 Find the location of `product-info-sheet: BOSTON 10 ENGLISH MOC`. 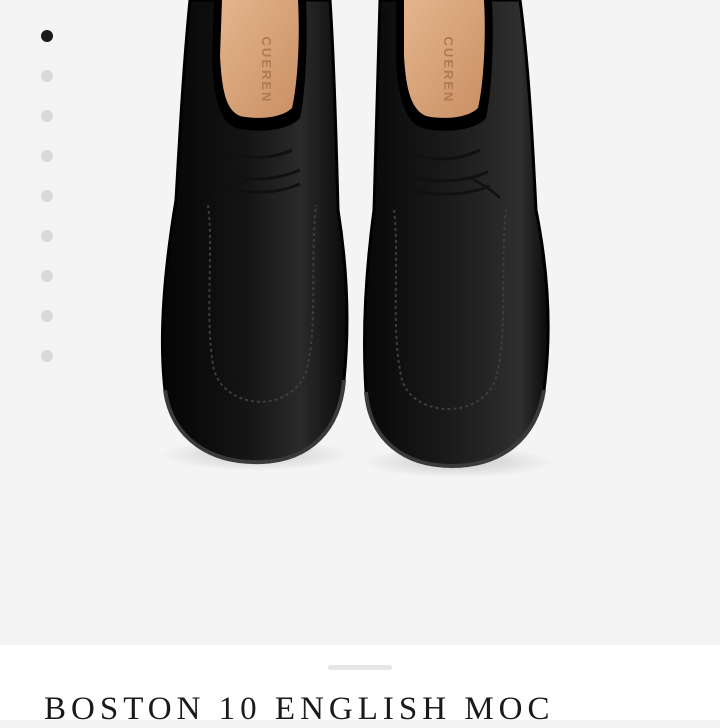

product-info-sheet: BOSTON 10 ENGLISH MOC is located at coordinates (360, 686).